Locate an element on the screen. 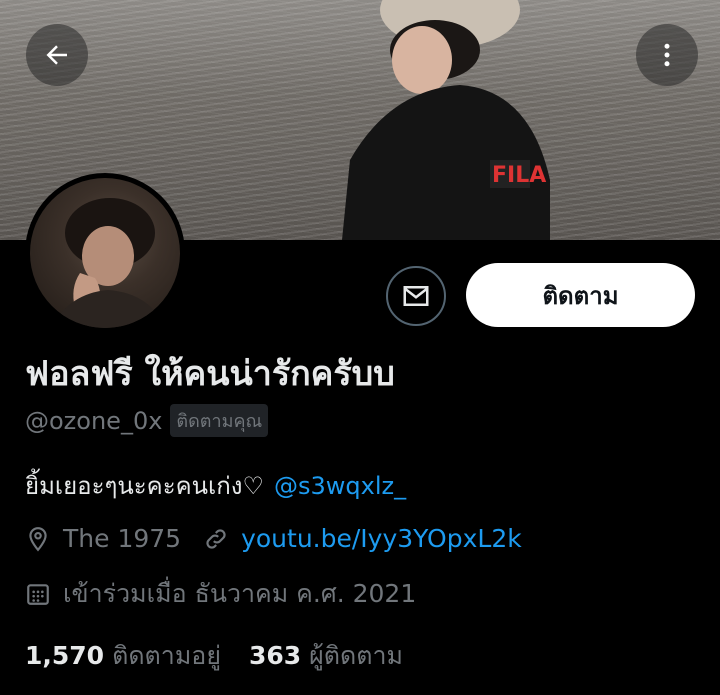 This screenshot has width=720, height=695. location-pin-icon is located at coordinates (38, 538).